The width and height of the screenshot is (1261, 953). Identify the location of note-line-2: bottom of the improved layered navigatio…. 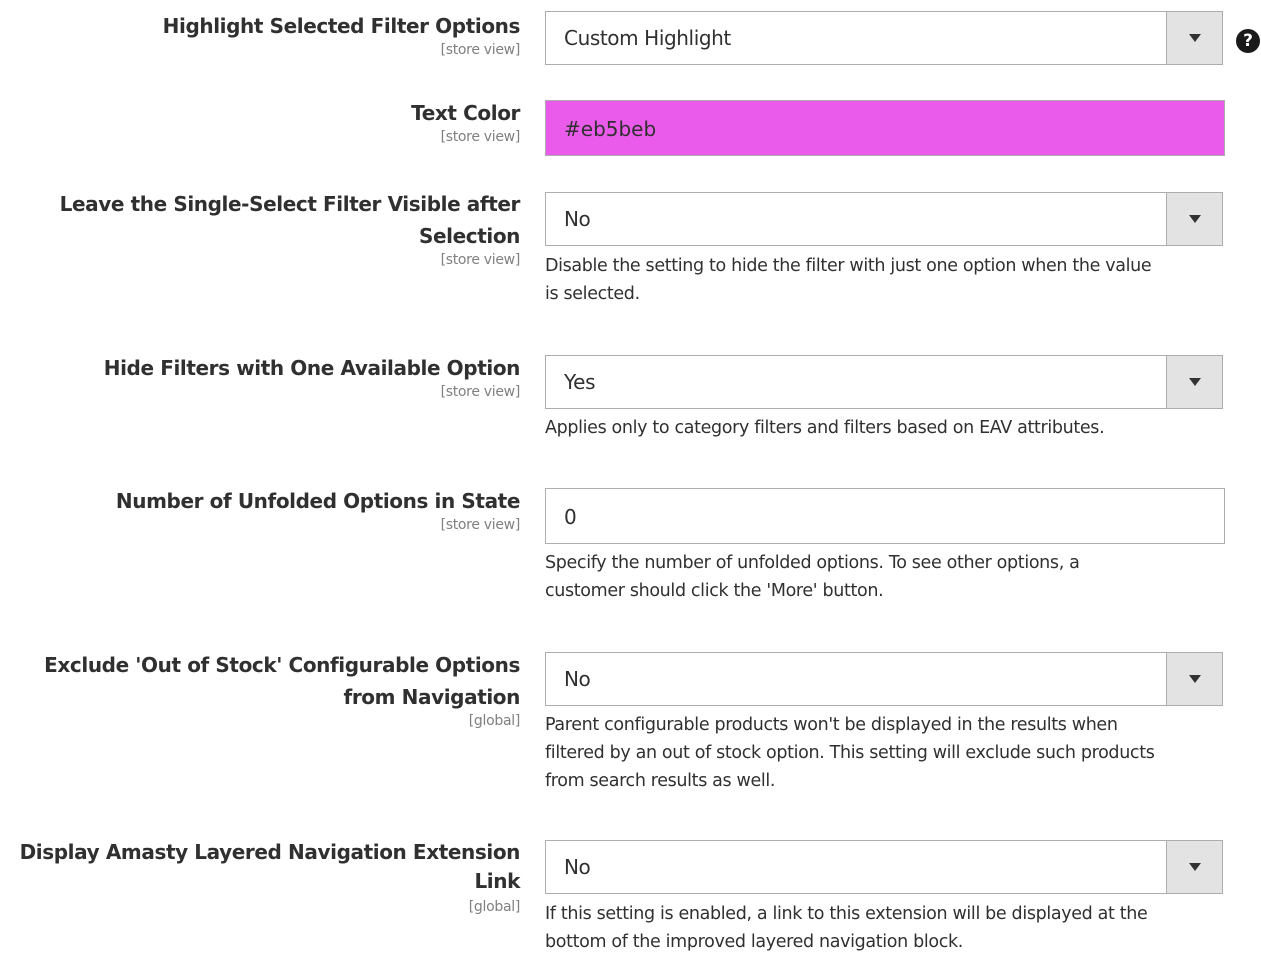
(754, 942).